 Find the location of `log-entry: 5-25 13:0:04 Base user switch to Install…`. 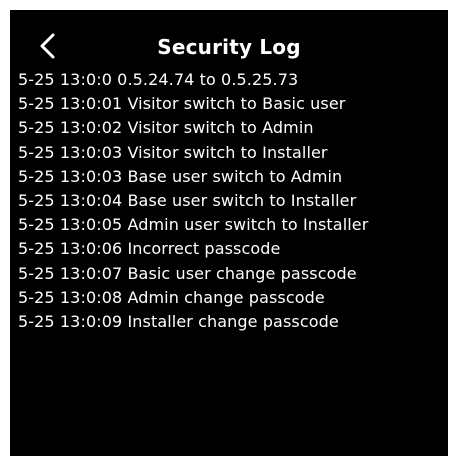

log-entry: 5-25 13:0:04 Base user switch to Install… is located at coordinates (187, 201).